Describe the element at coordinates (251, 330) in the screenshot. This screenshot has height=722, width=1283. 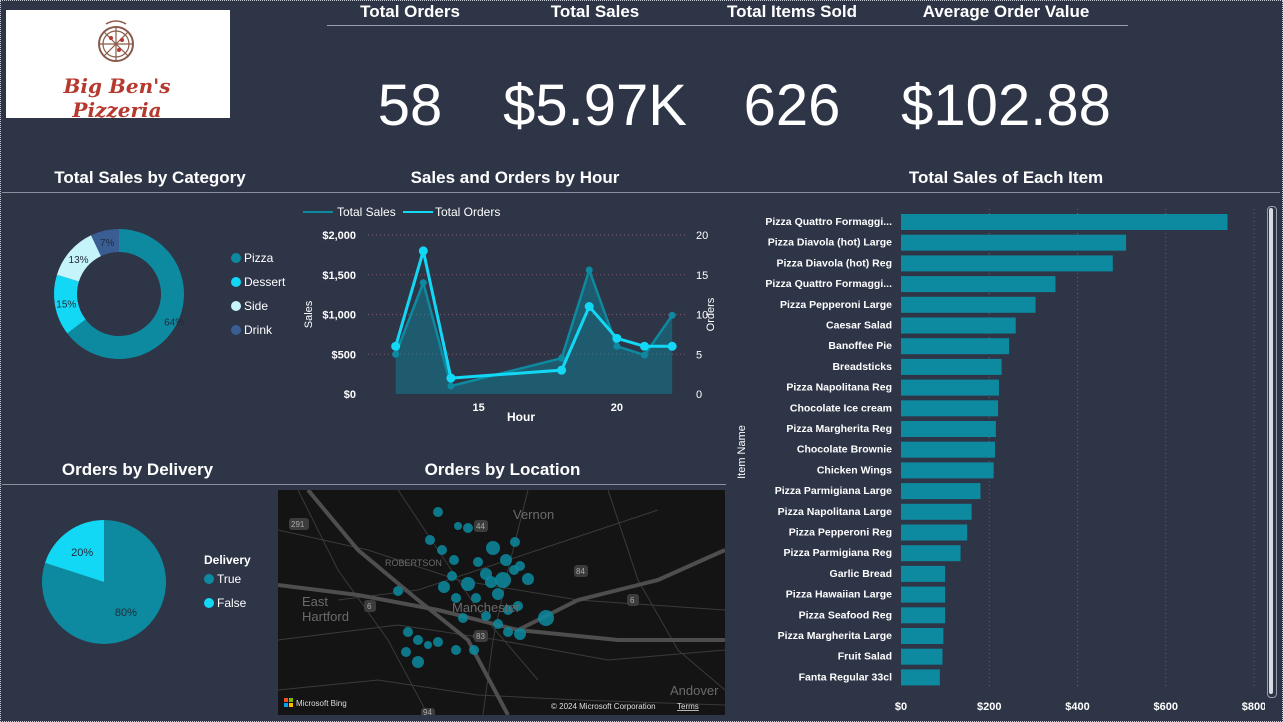
I see `category-legend-item: Drink` at that location.